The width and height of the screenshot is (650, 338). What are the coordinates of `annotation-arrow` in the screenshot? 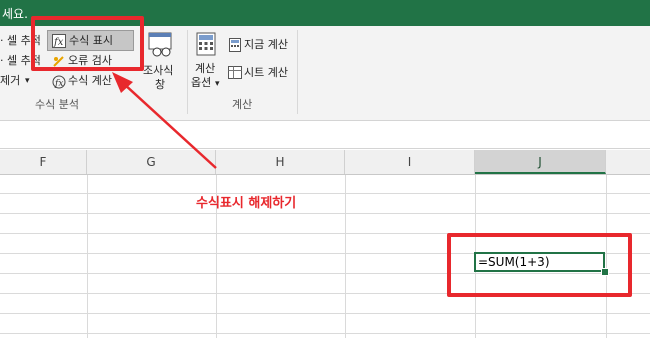 It's located at (164, 120).